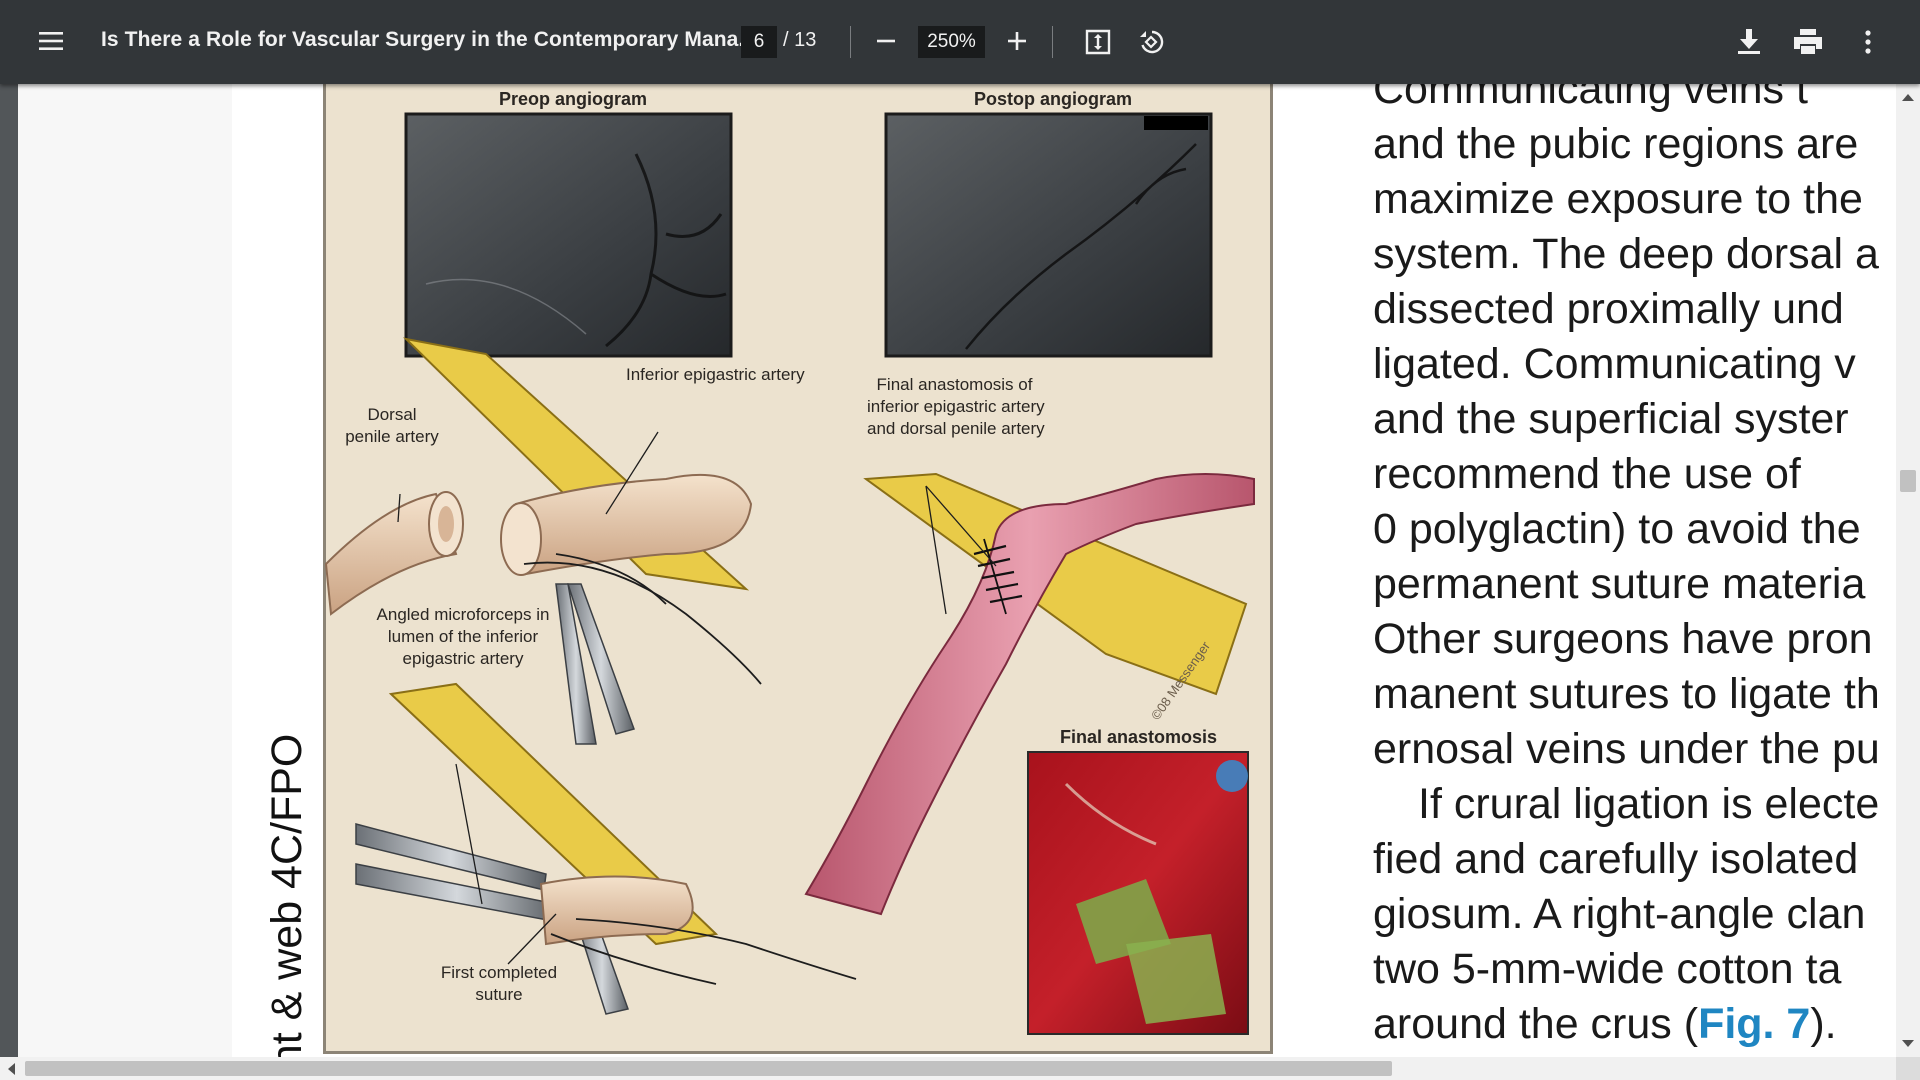 The height and width of the screenshot is (1080, 1920). Describe the element at coordinates (392, 414) in the screenshot. I see `dorsal-penile-line-1: Dorsal` at that location.